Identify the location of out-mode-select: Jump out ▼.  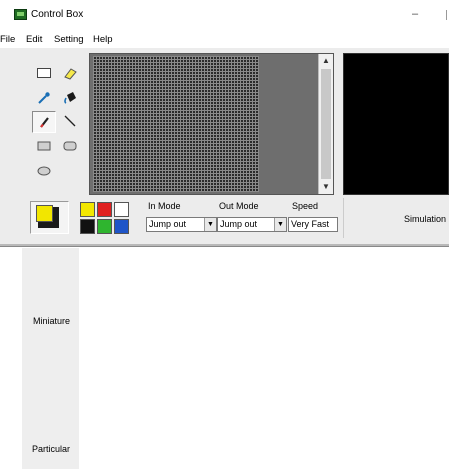
(252, 224).